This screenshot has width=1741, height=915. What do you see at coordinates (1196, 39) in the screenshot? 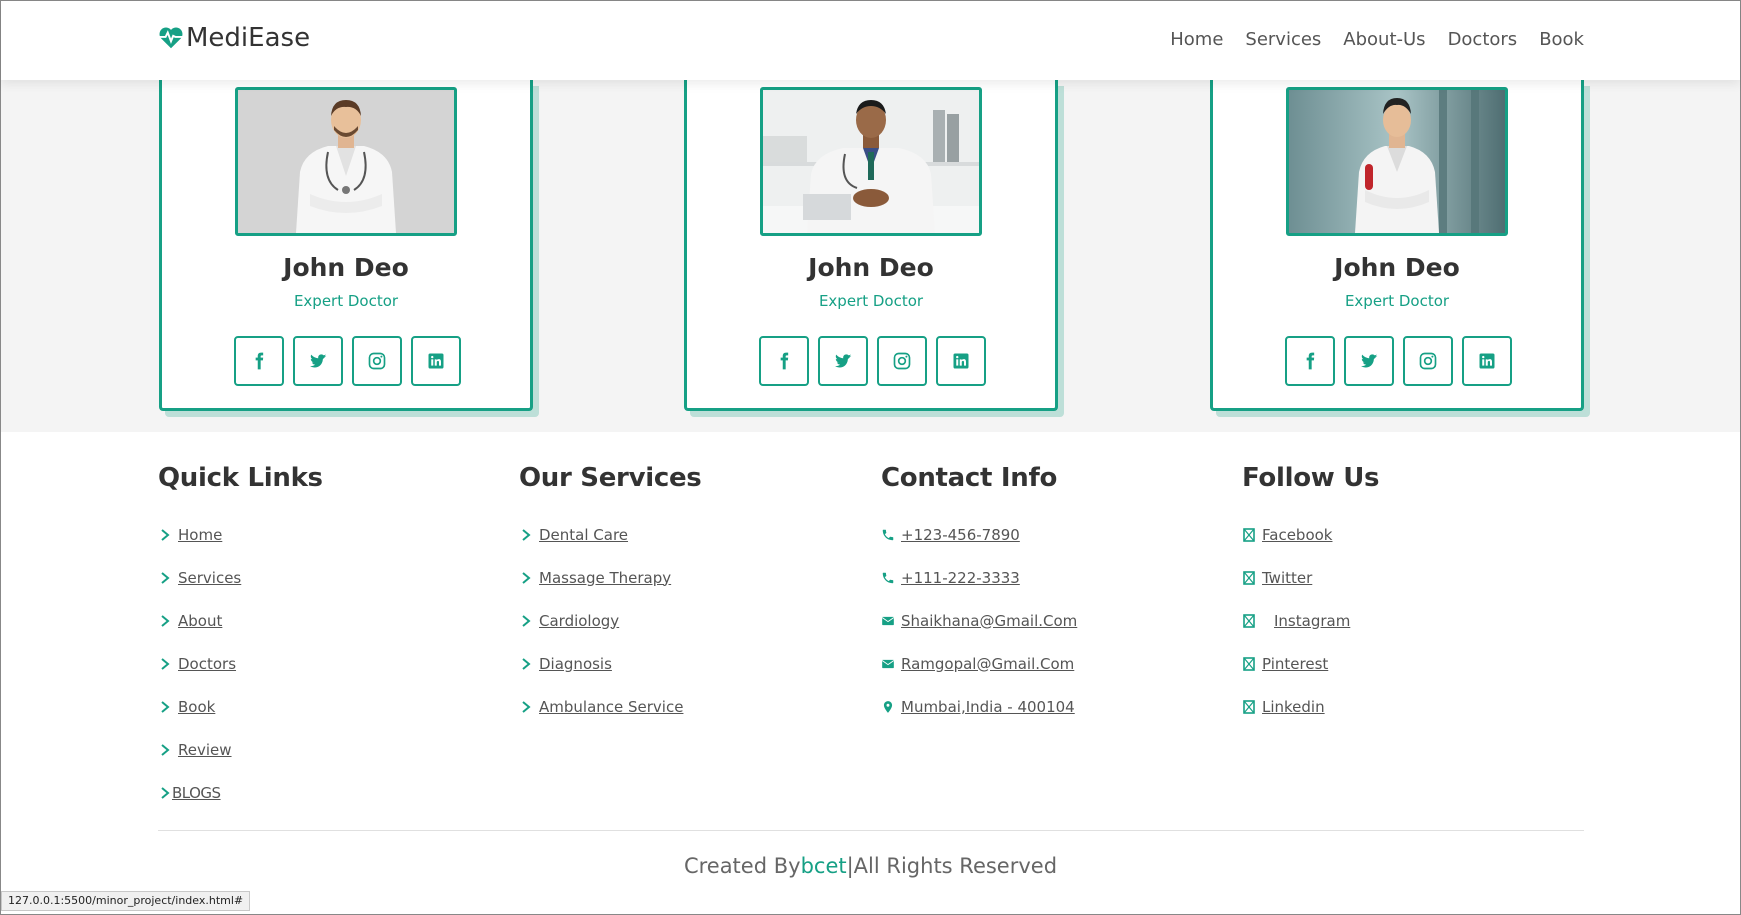
I see `nav-home: Home` at bounding box center [1196, 39].